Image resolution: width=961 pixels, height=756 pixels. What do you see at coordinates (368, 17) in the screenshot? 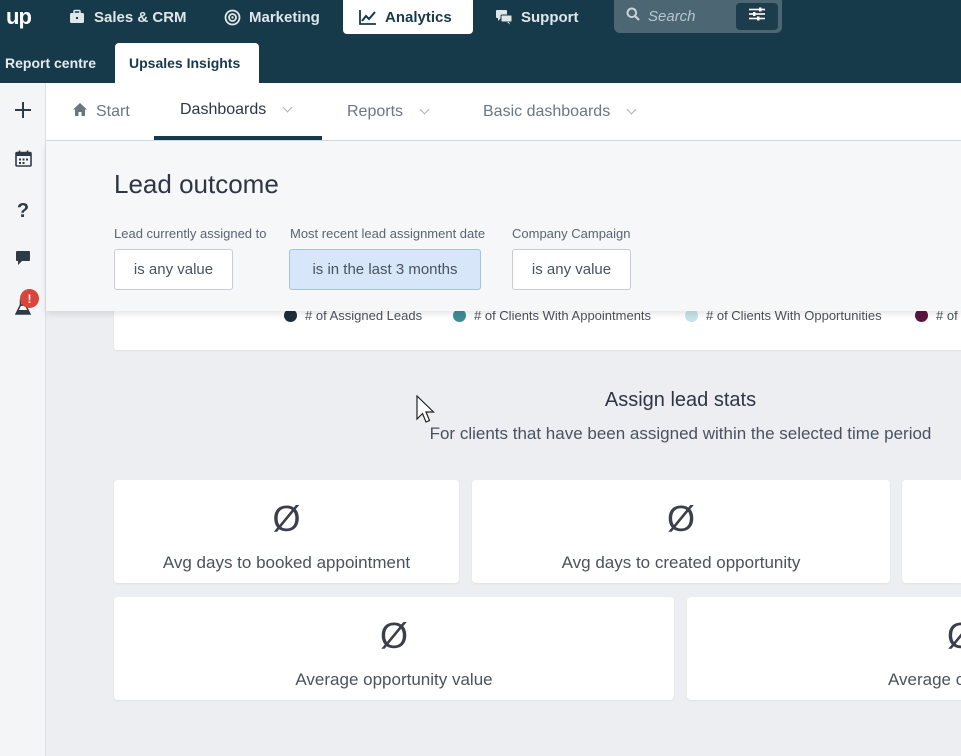
I see `chart-line-icon` at bounding box center [368, 17].